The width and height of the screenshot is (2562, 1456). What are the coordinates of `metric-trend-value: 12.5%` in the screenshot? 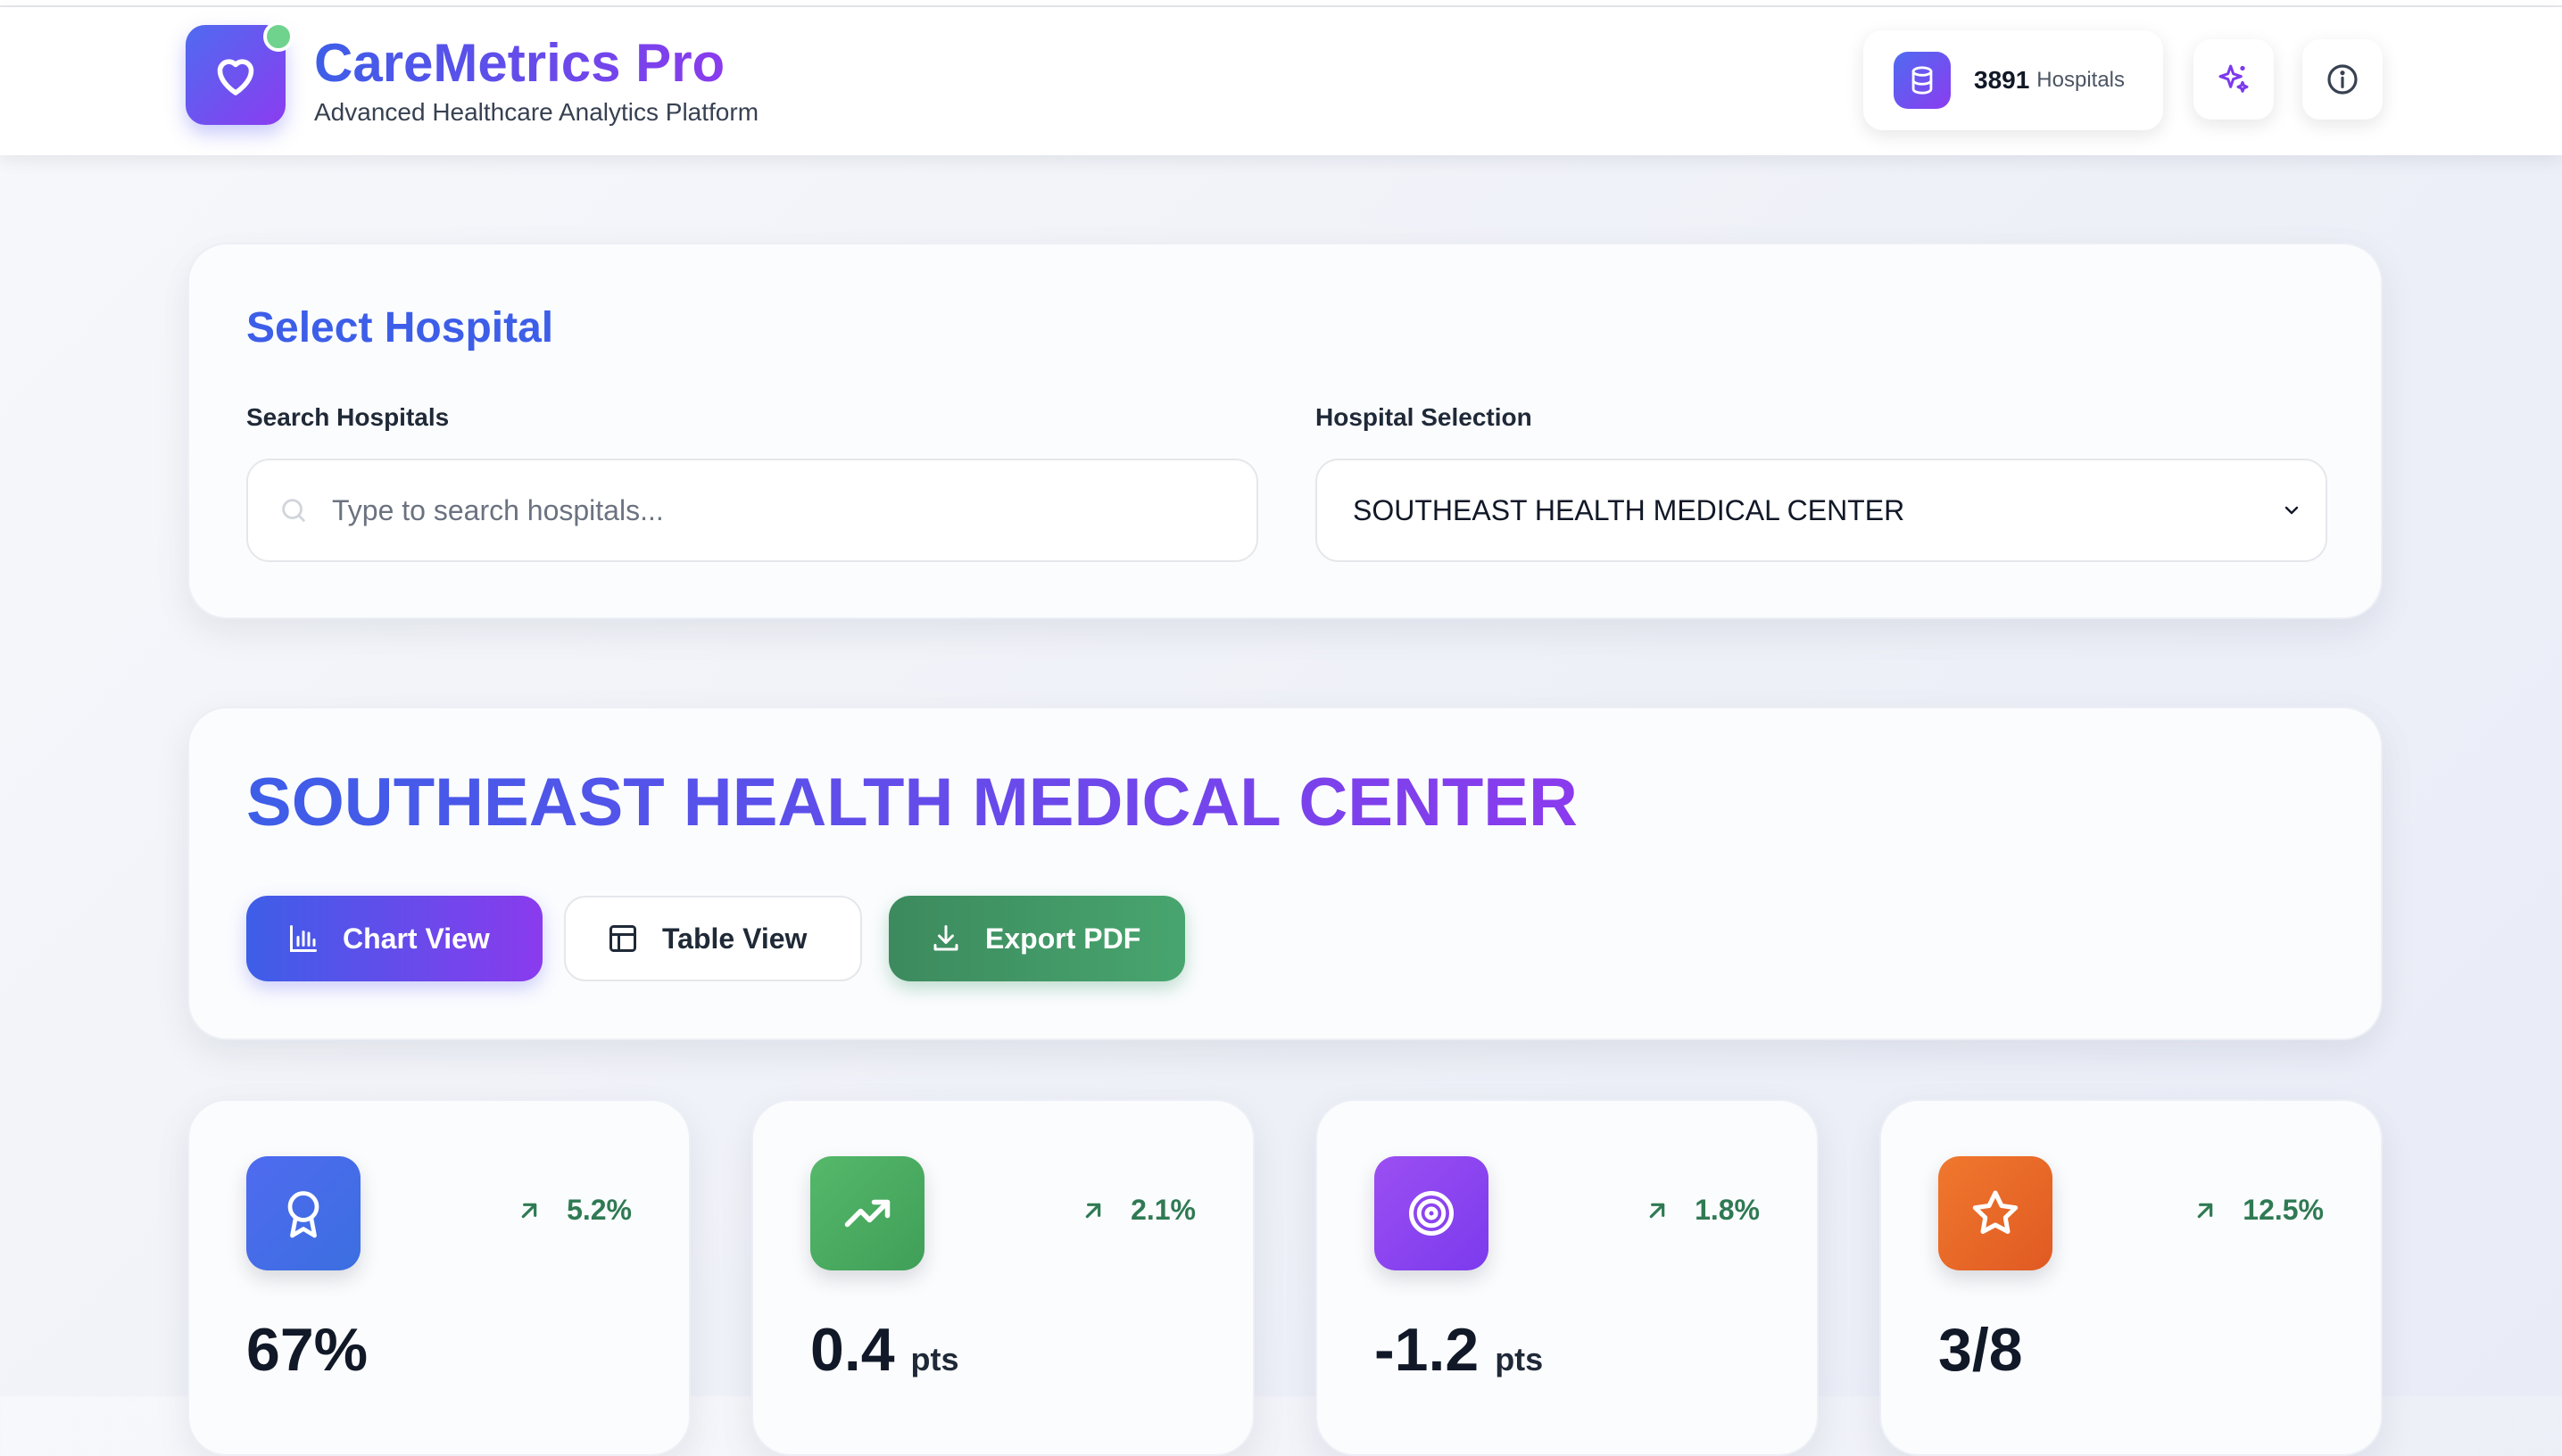 It's located at (2283, 1210).